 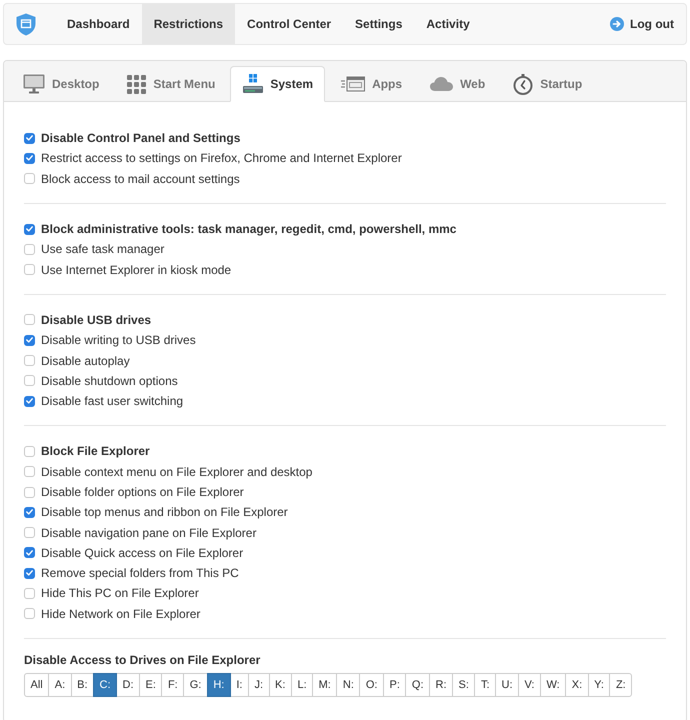 What do you see at coordinates (26, 24) in the screenshot?
I see `shield-logo-icon` at bounding box center [26, 24].